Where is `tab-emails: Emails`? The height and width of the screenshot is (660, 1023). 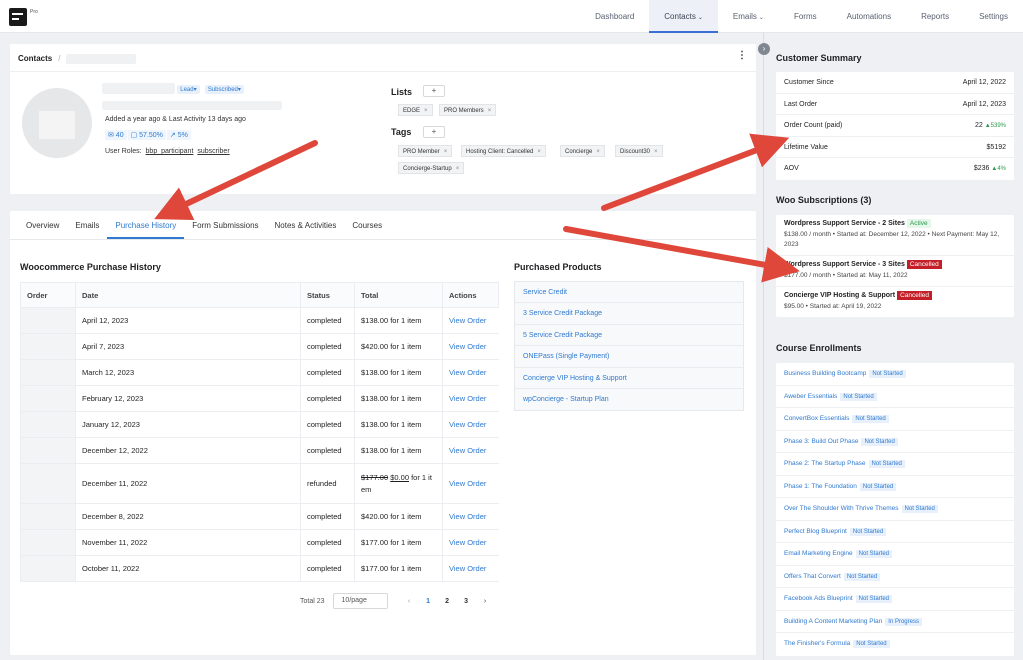
tab-emails: Emails is located at coordinates (87, 225).